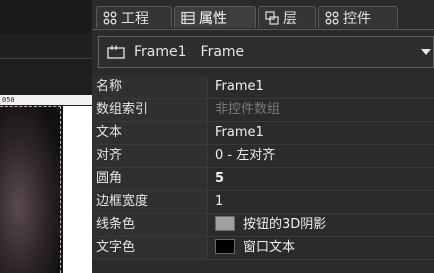 The width and height of the screenshot is (434, 273). I want to click on property-row: 线条色 按钮的3D阴影, so click(263, 225).